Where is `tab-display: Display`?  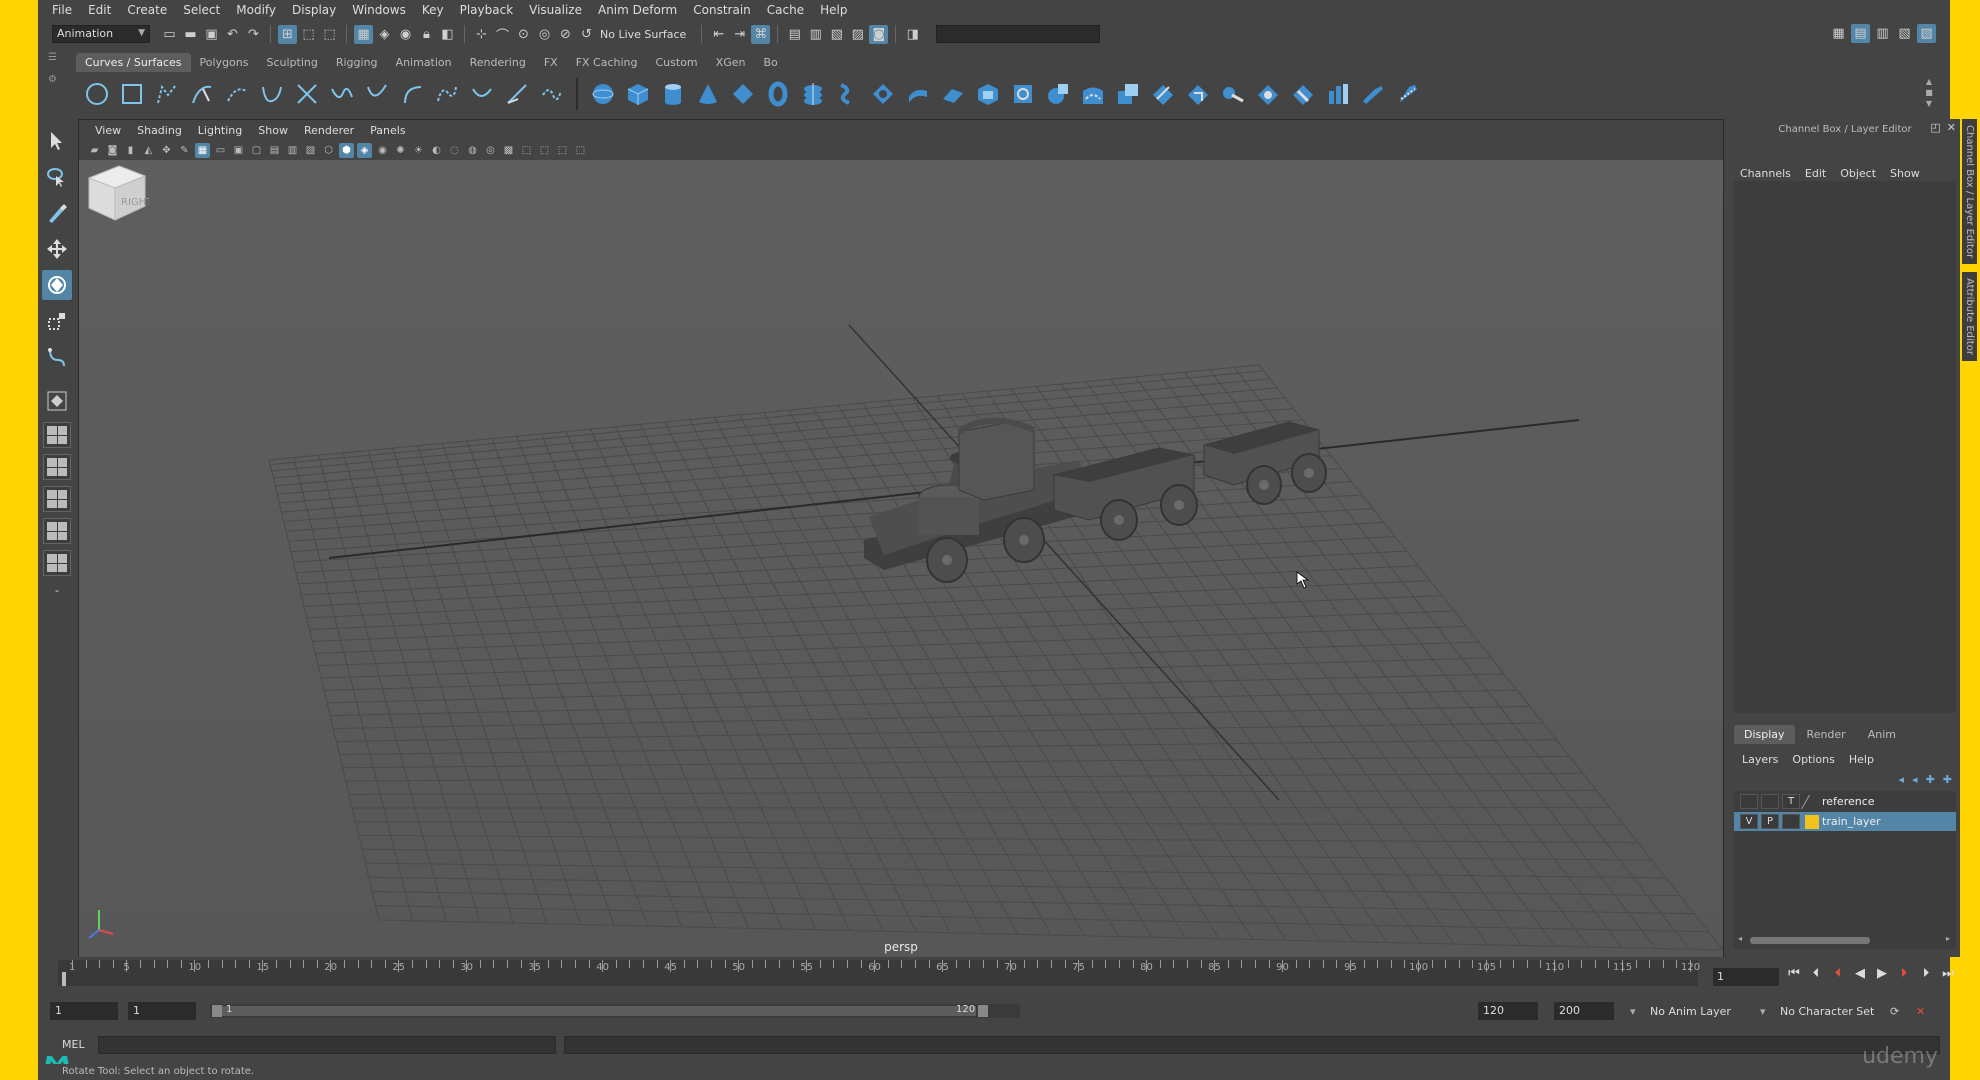
tab-display: Display is located at coordinates (1764, 734).